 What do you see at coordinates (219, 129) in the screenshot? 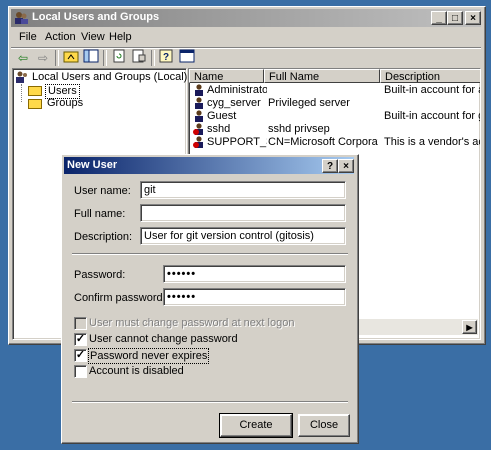
I see `cell-name: sshd` at bounding box center [219, 129].